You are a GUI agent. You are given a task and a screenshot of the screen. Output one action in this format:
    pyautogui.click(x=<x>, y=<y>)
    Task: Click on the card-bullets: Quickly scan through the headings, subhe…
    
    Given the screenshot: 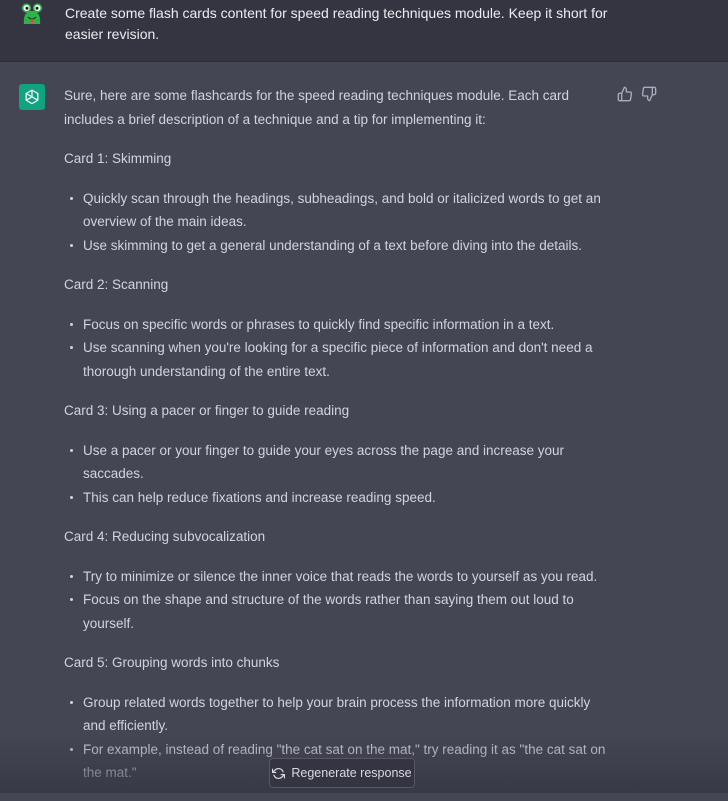 What is the action you would take?
    pyautogui.click(x=336, y=222)
    